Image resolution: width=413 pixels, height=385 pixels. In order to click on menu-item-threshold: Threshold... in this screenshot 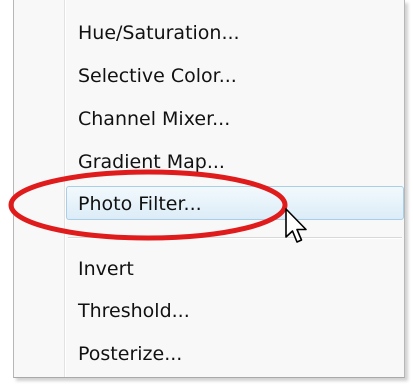, I will do `click(134, 311)`.